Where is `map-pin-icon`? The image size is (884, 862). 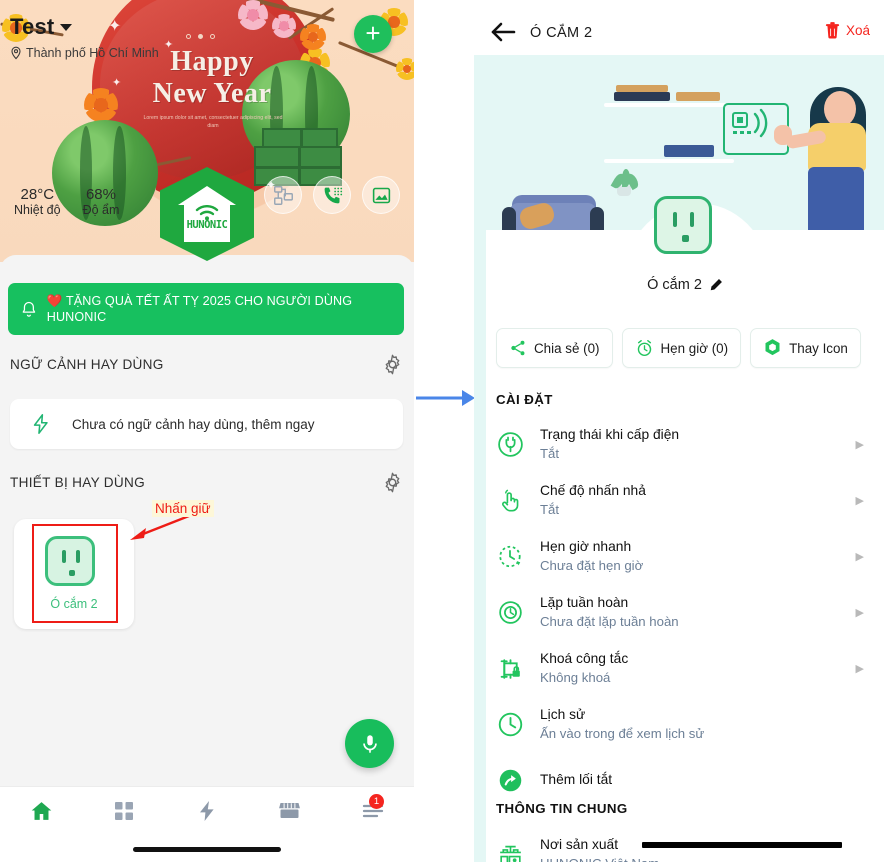
map-pin-icon is located at coordinates (16, 53).